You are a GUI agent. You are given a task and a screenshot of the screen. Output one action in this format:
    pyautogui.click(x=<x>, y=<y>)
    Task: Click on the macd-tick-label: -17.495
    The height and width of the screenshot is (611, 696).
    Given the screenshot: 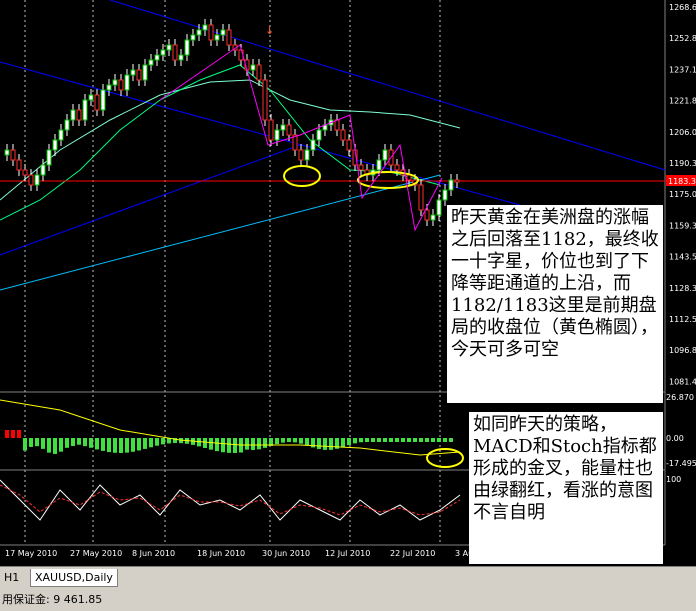 What is the action you would take?
    pyautogui.click(x=681, y=463)
    